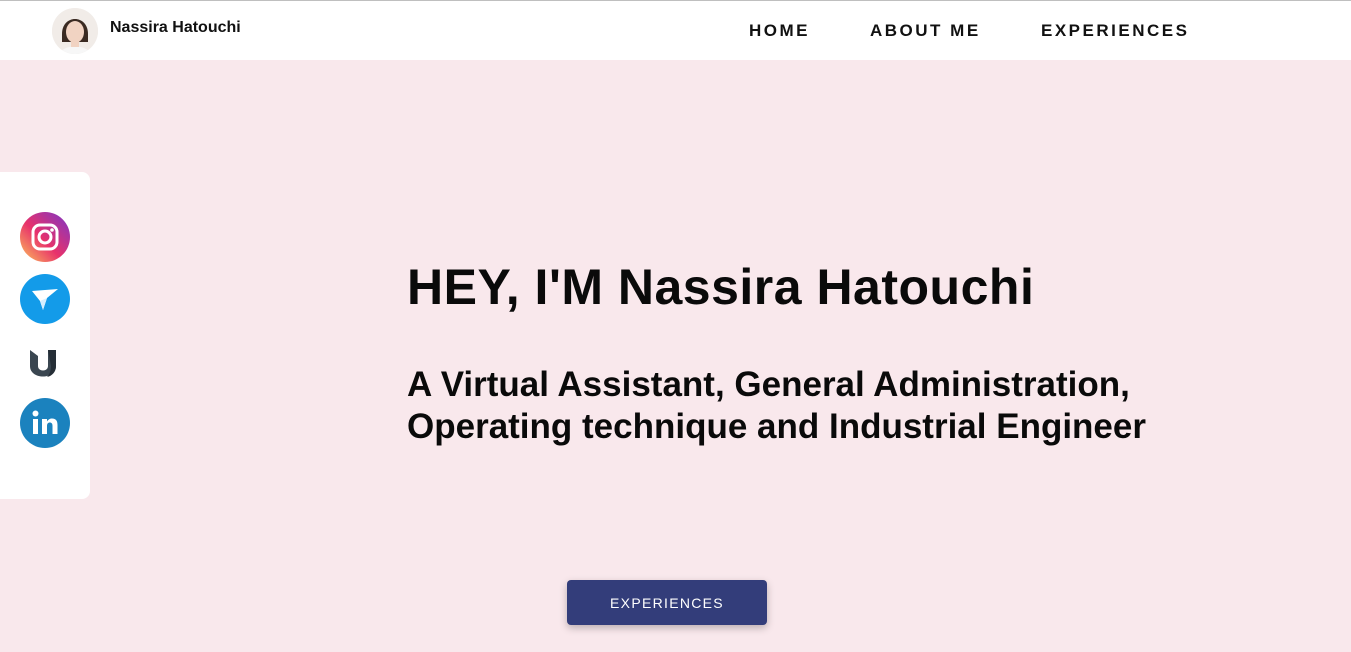  I want to click on nav-home: HOME, so click(779, 31).